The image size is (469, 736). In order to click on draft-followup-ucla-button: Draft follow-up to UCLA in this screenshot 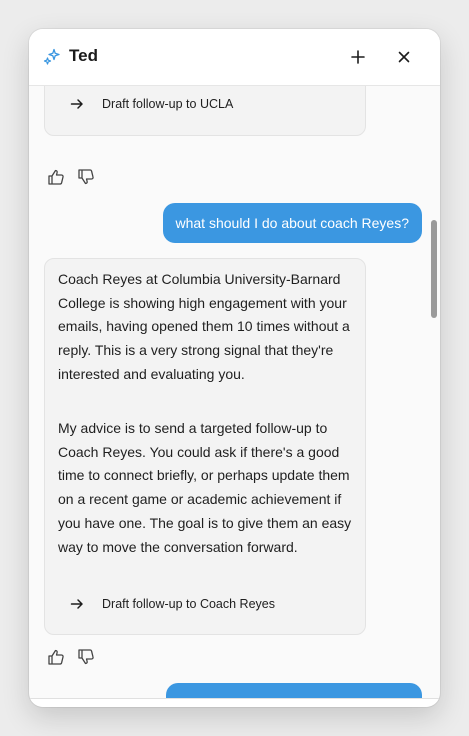, I will do `click(151, 104)`.